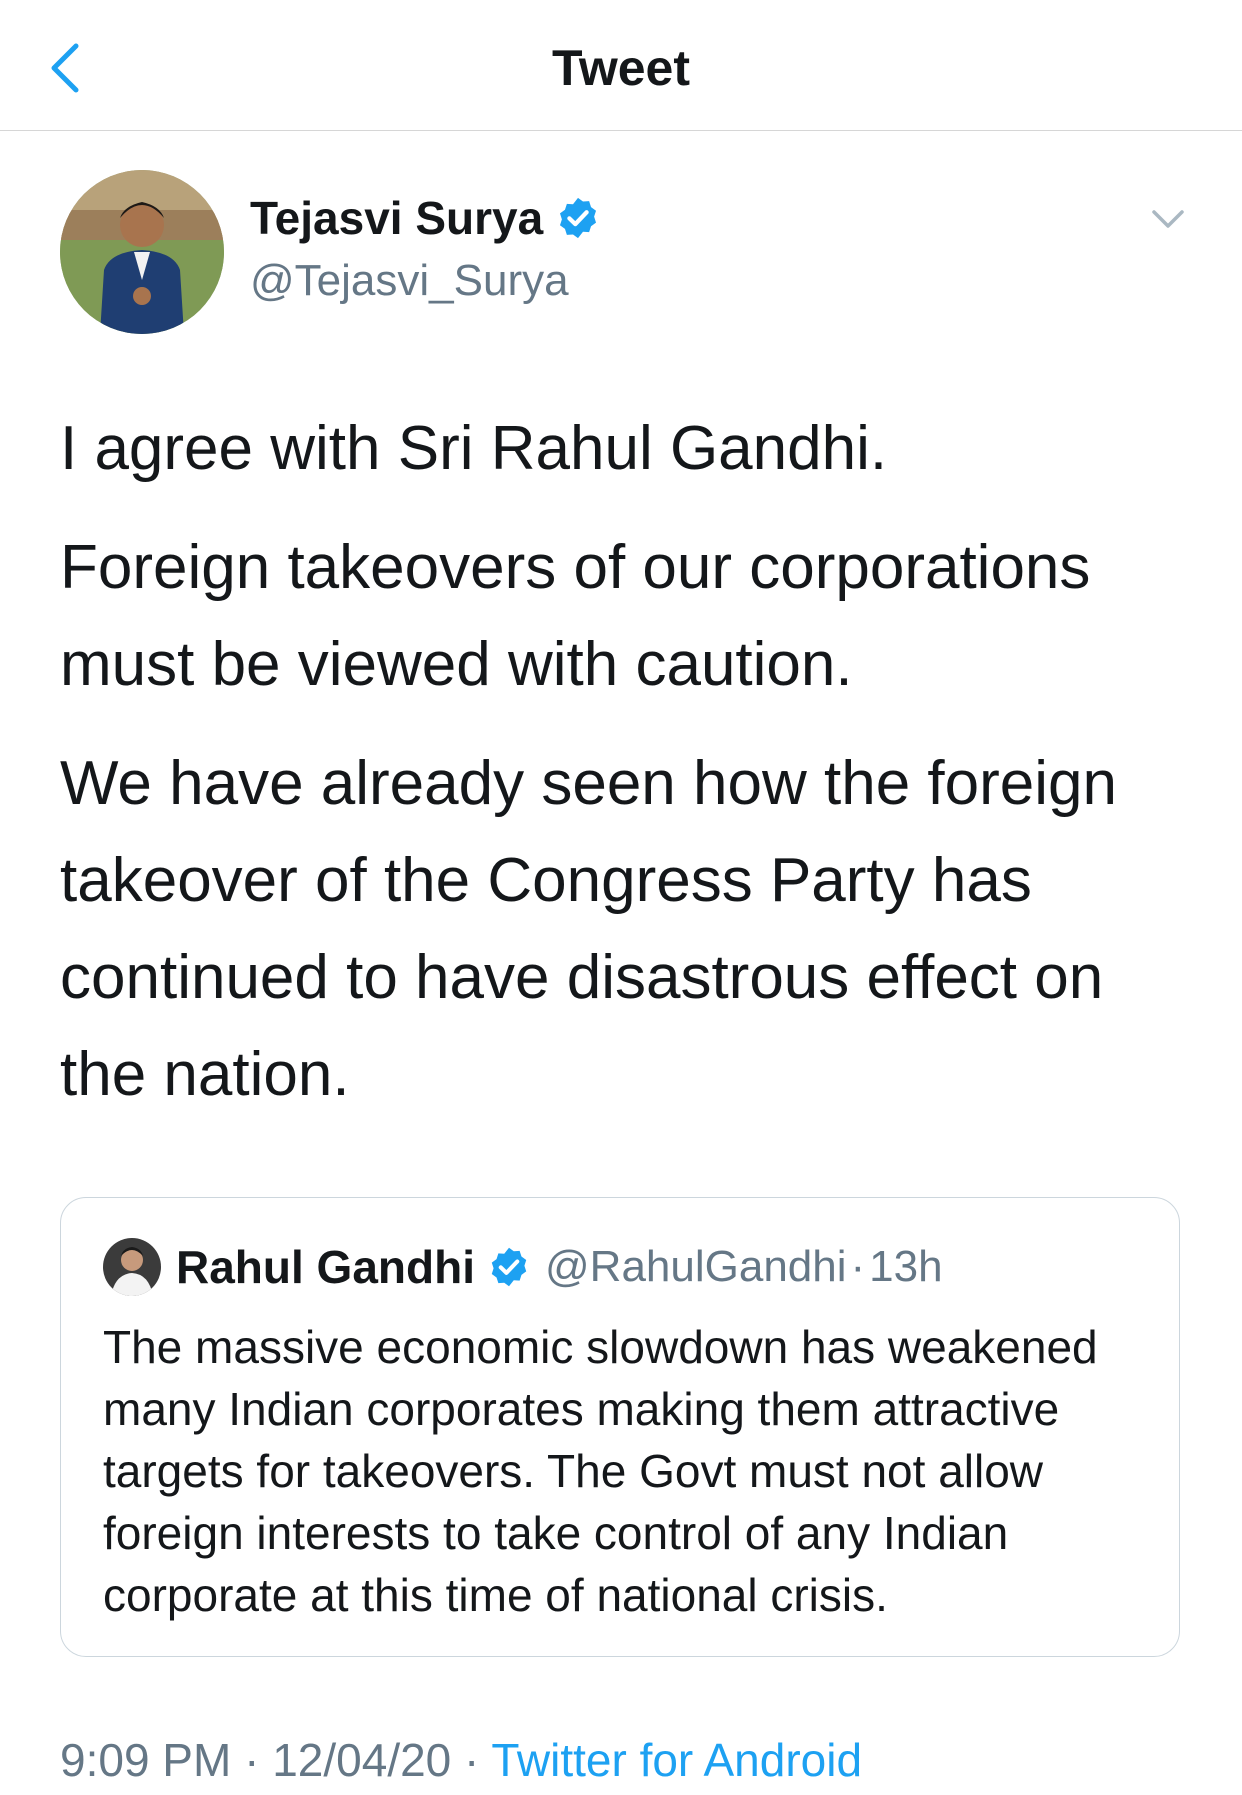 The height and width of the screenshot is (1795, 1242). I want to click on quoted-author-handle: @RahulGandhi, so click(696, 1266).